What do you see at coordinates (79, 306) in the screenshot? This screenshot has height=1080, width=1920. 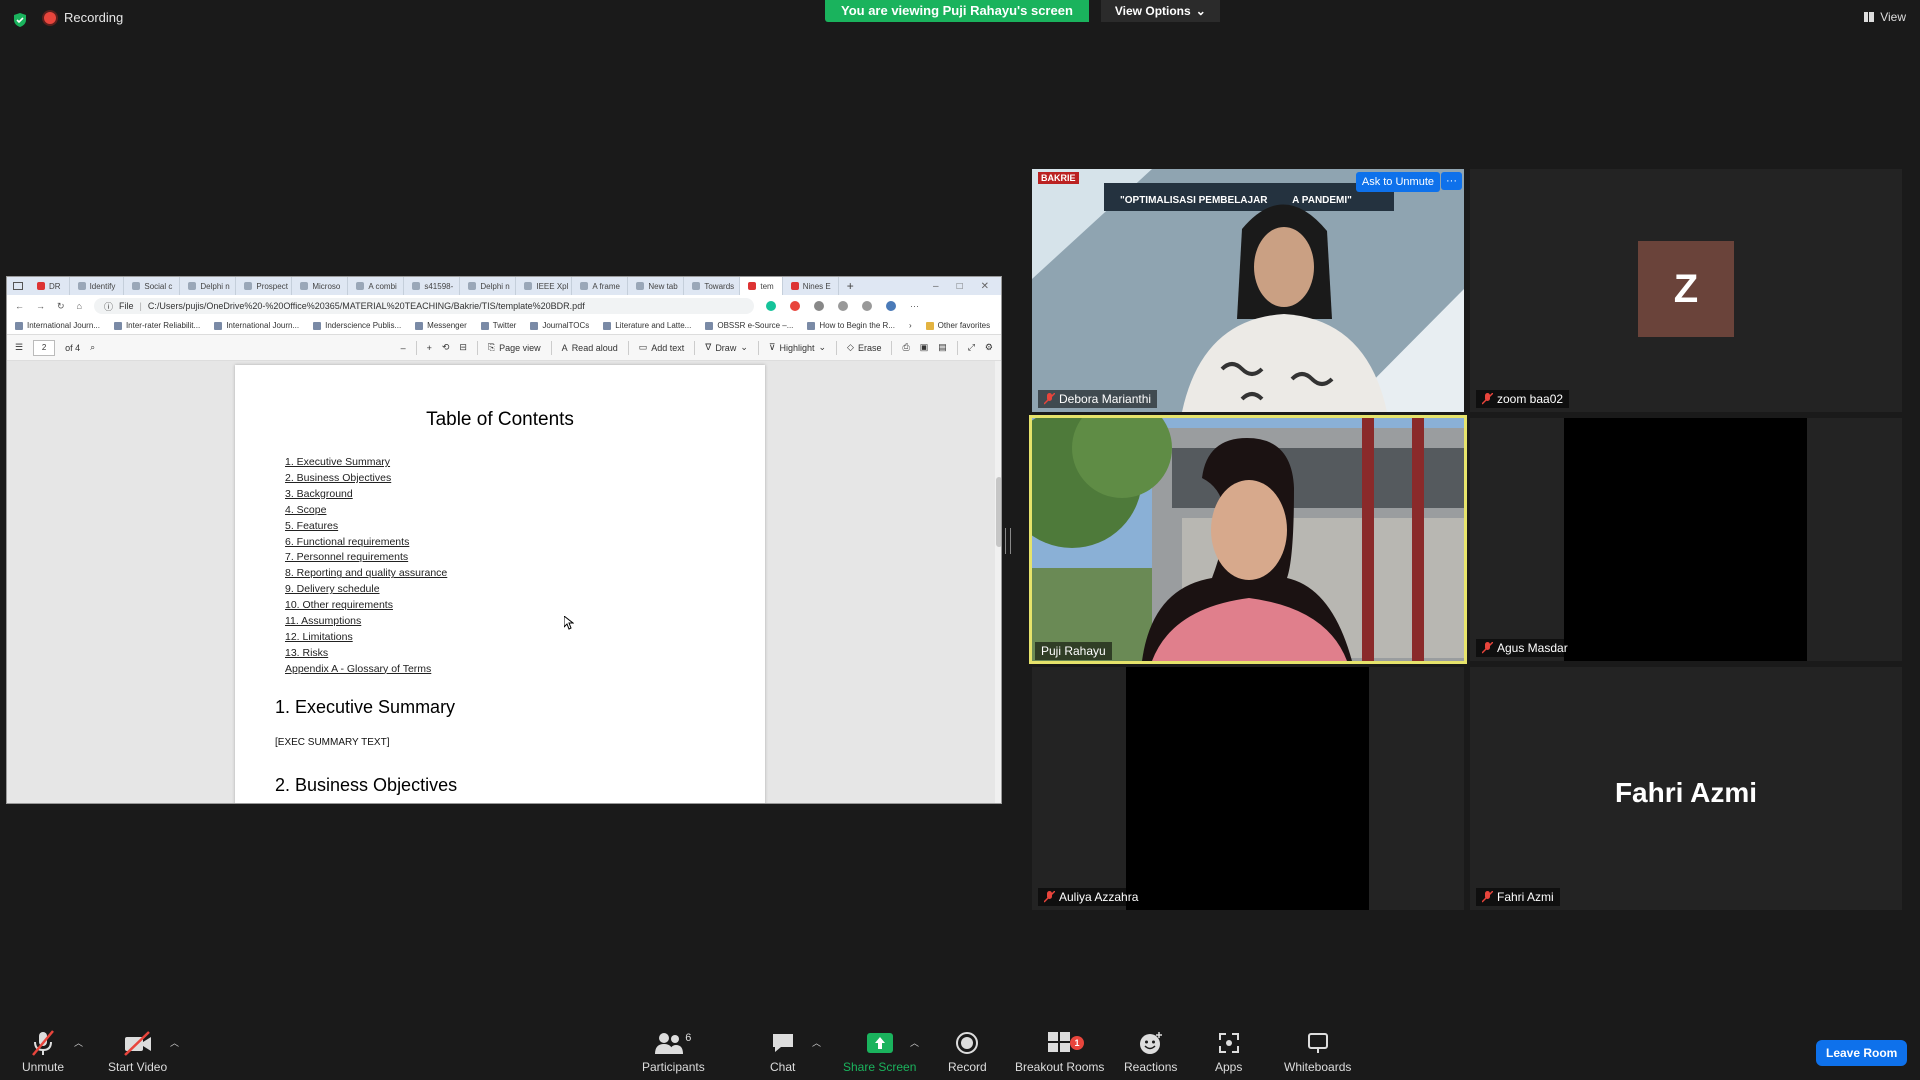 I see `home-icon: ⌂` at bounding box center [79, 306].